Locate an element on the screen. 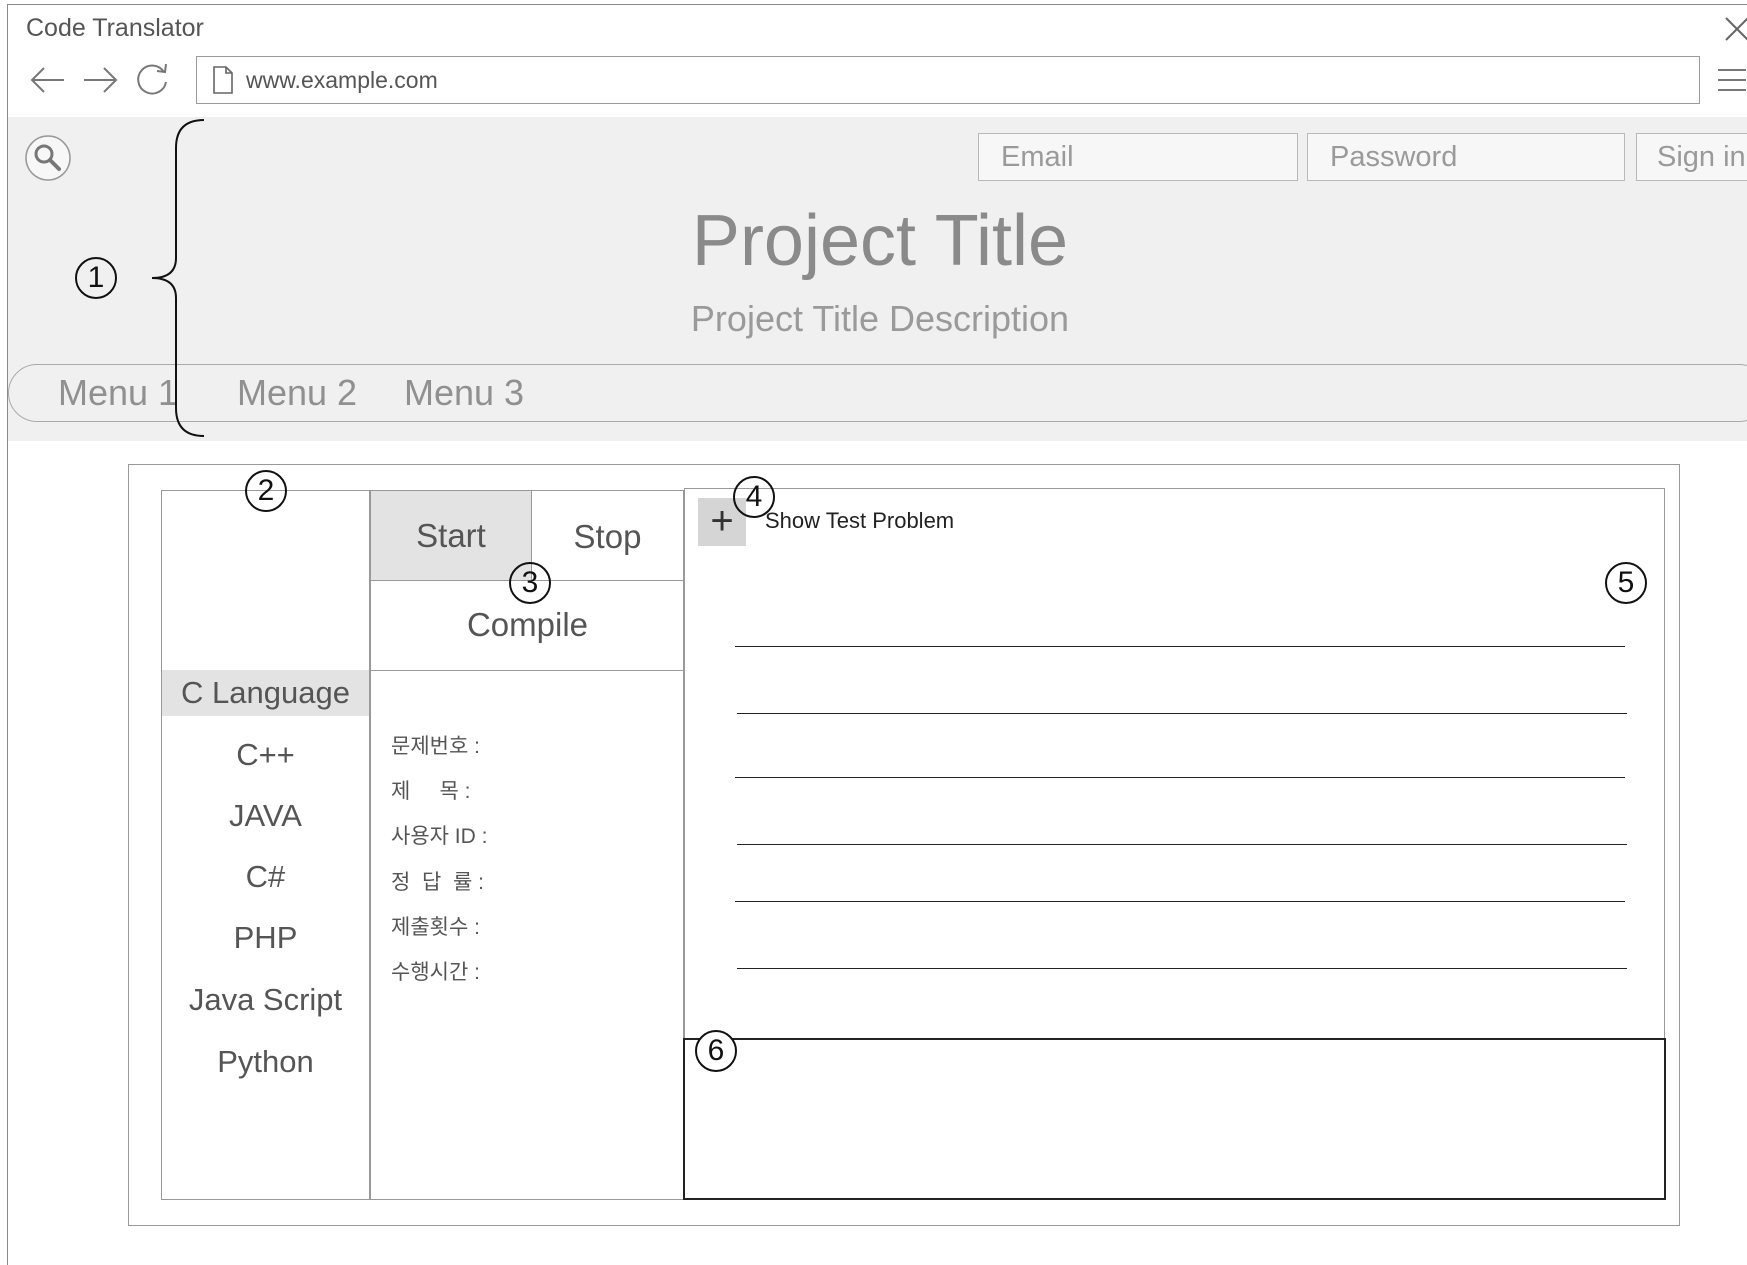 The image size is (1747, 1265). annotation-brace is located at coordinates (178, 278).